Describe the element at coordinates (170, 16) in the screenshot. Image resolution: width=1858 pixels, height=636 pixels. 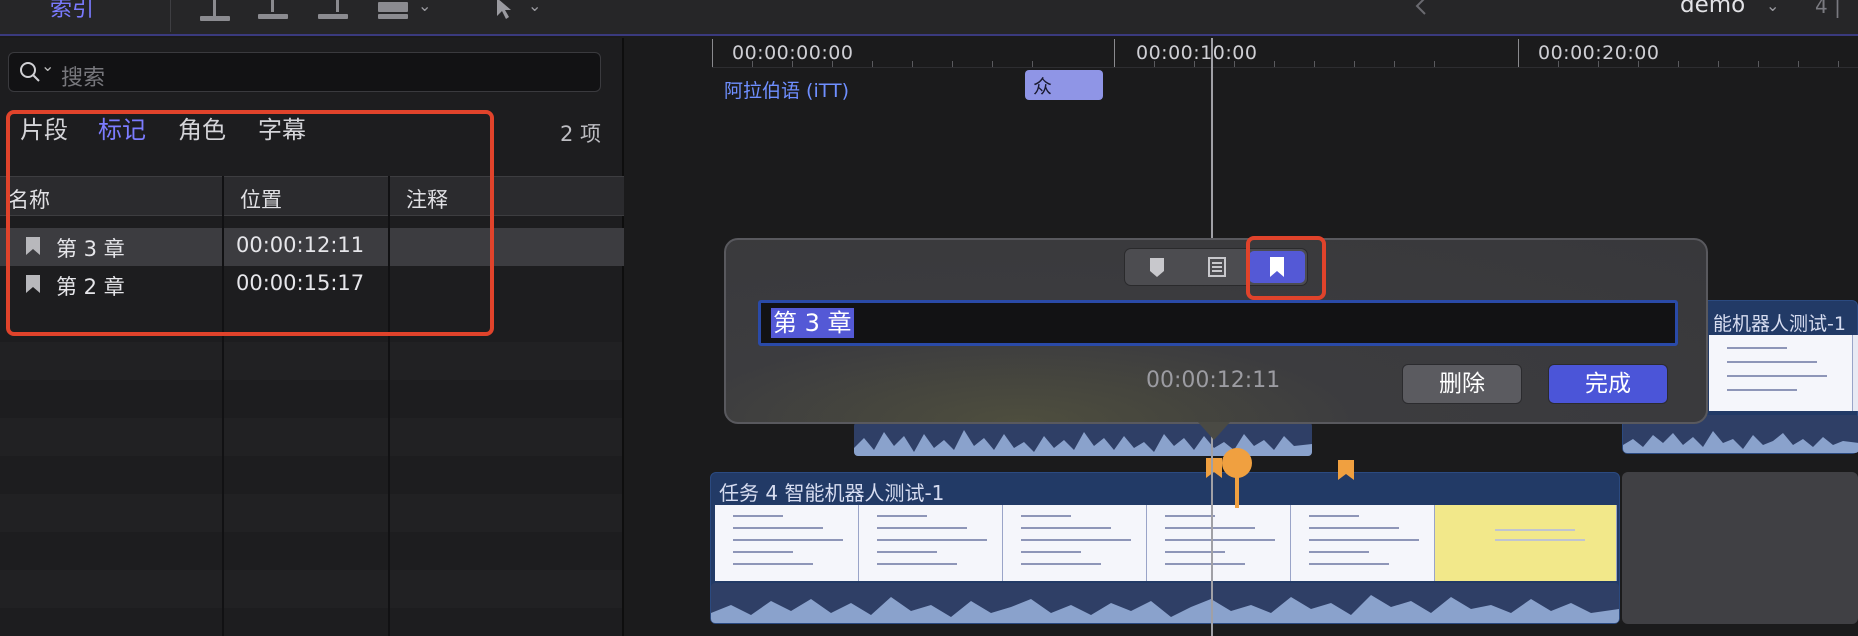
I see `toolbar-divider` at that location.